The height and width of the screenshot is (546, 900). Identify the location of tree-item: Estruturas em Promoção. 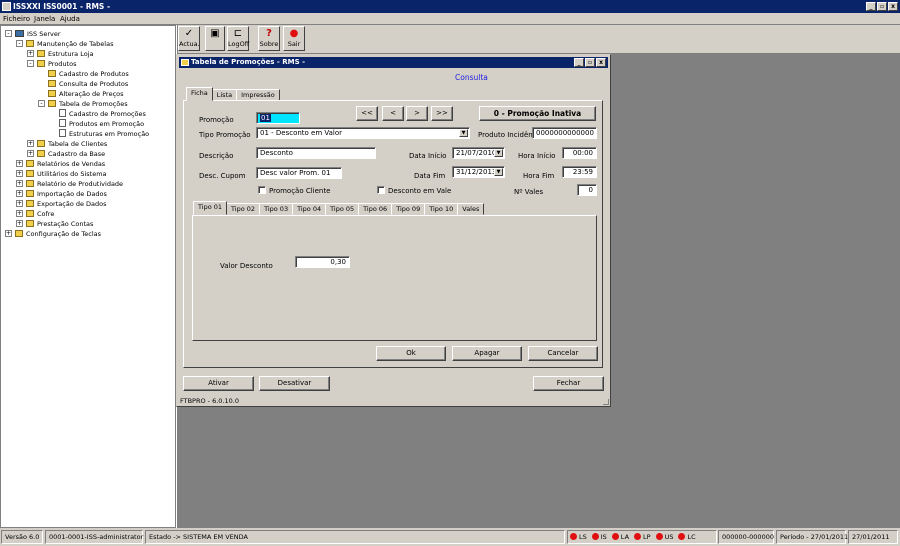
(104, 134).